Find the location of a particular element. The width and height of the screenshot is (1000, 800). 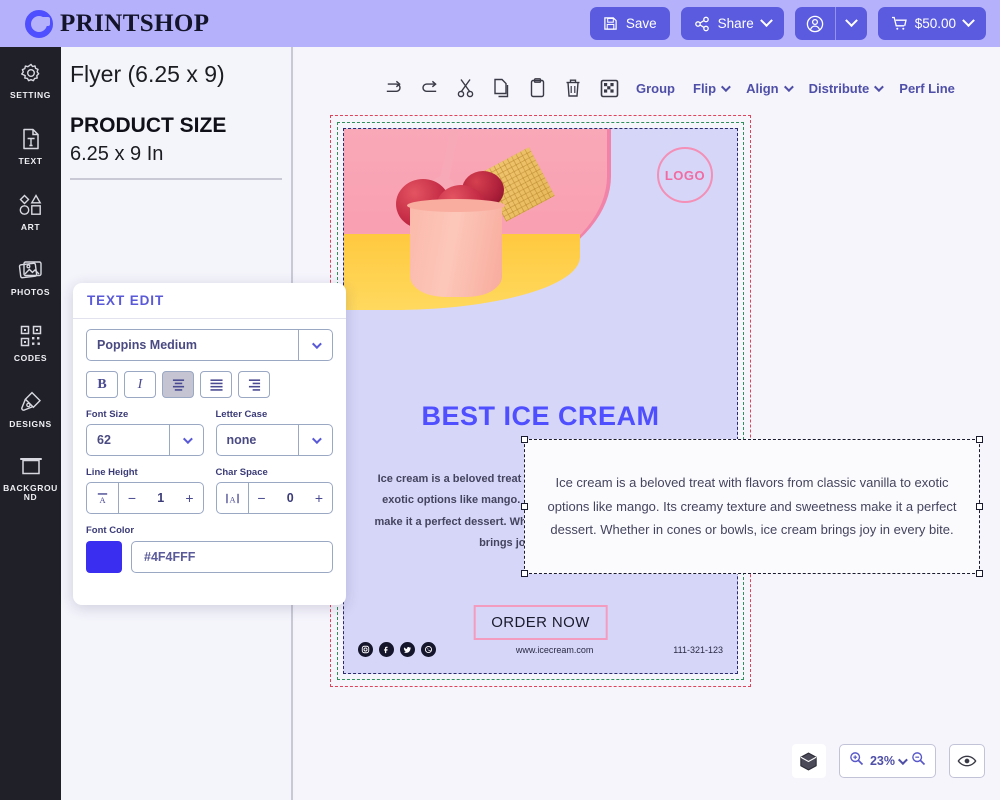

sidebar-item-text: TEXT is located at coordinates (30, 146).